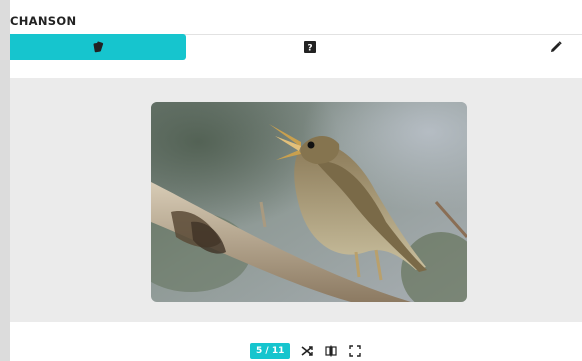 The height and width of the screenshot is (361, 582). I want to click on title-bar: CHANSON, so click(296, 21).